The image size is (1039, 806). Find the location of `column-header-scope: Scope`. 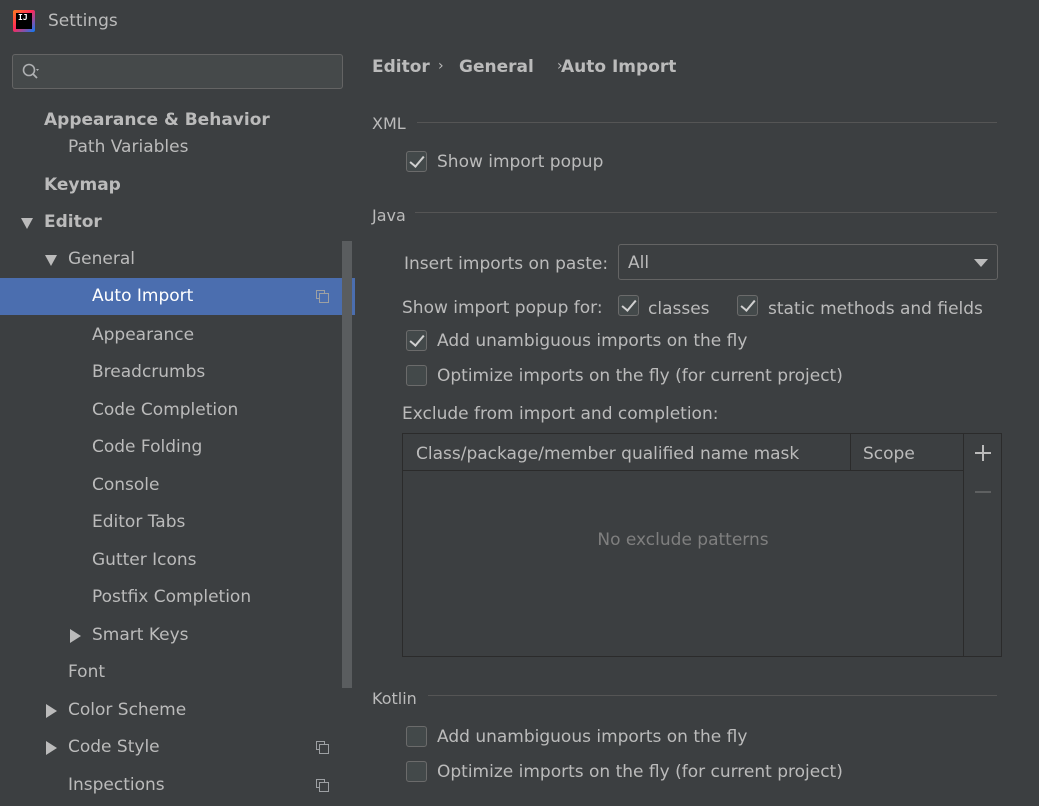

column-header-scope: Scope is located at coordinates (889, 454).